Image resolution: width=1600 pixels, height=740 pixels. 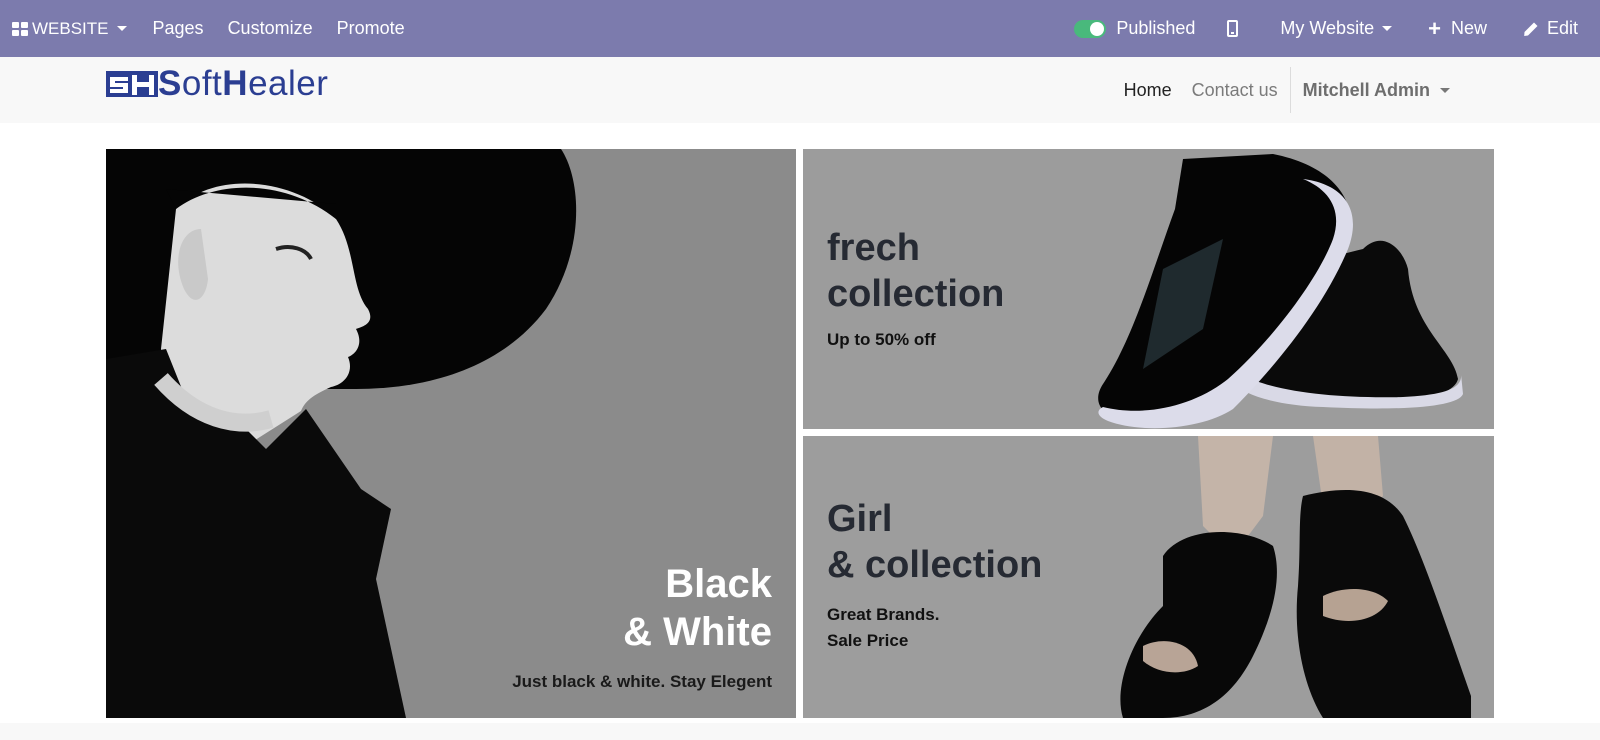 I want to click on published-label: Published, so click(x=1156, y=28).